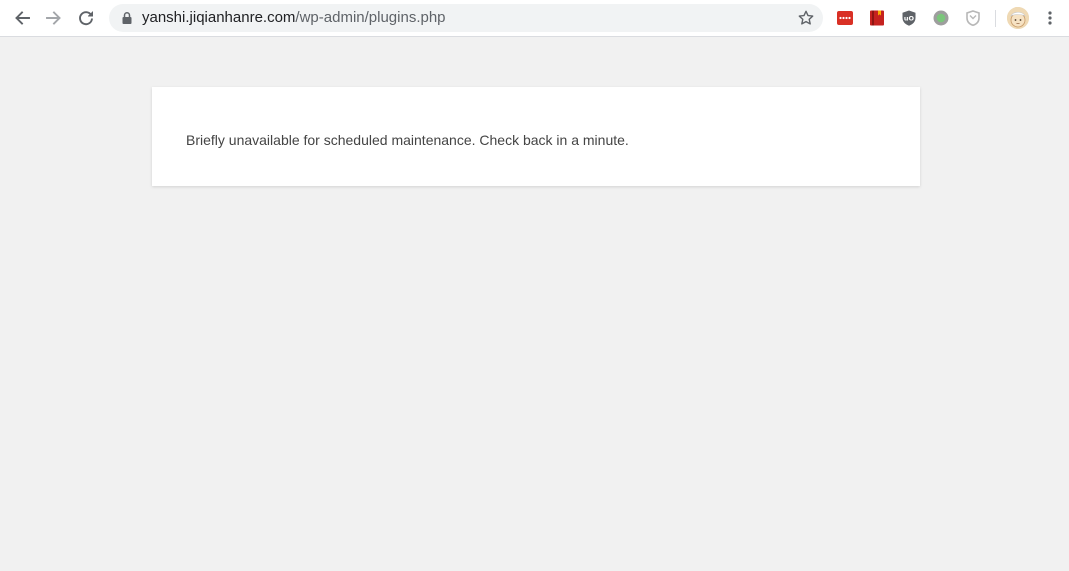 The height and width of the screenshot is (571, 1069). I want to click on profile-avatar, so click(1018, 18).